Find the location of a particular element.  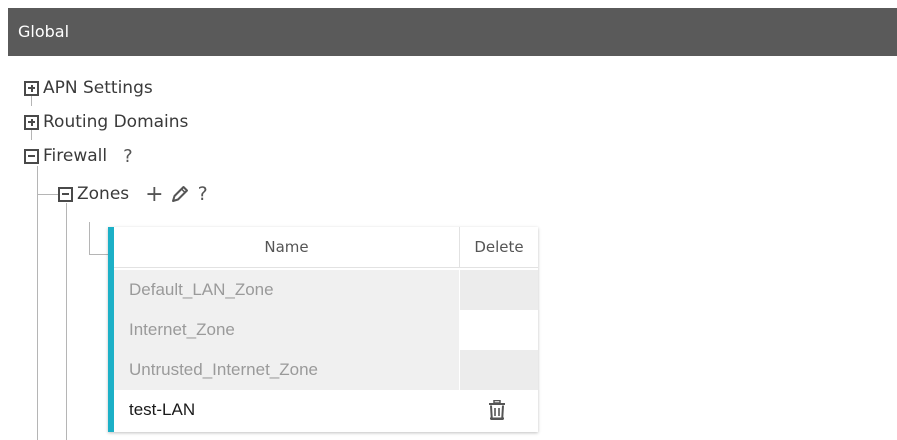

table-header: Name Delete is located at coordinates (326, 247).